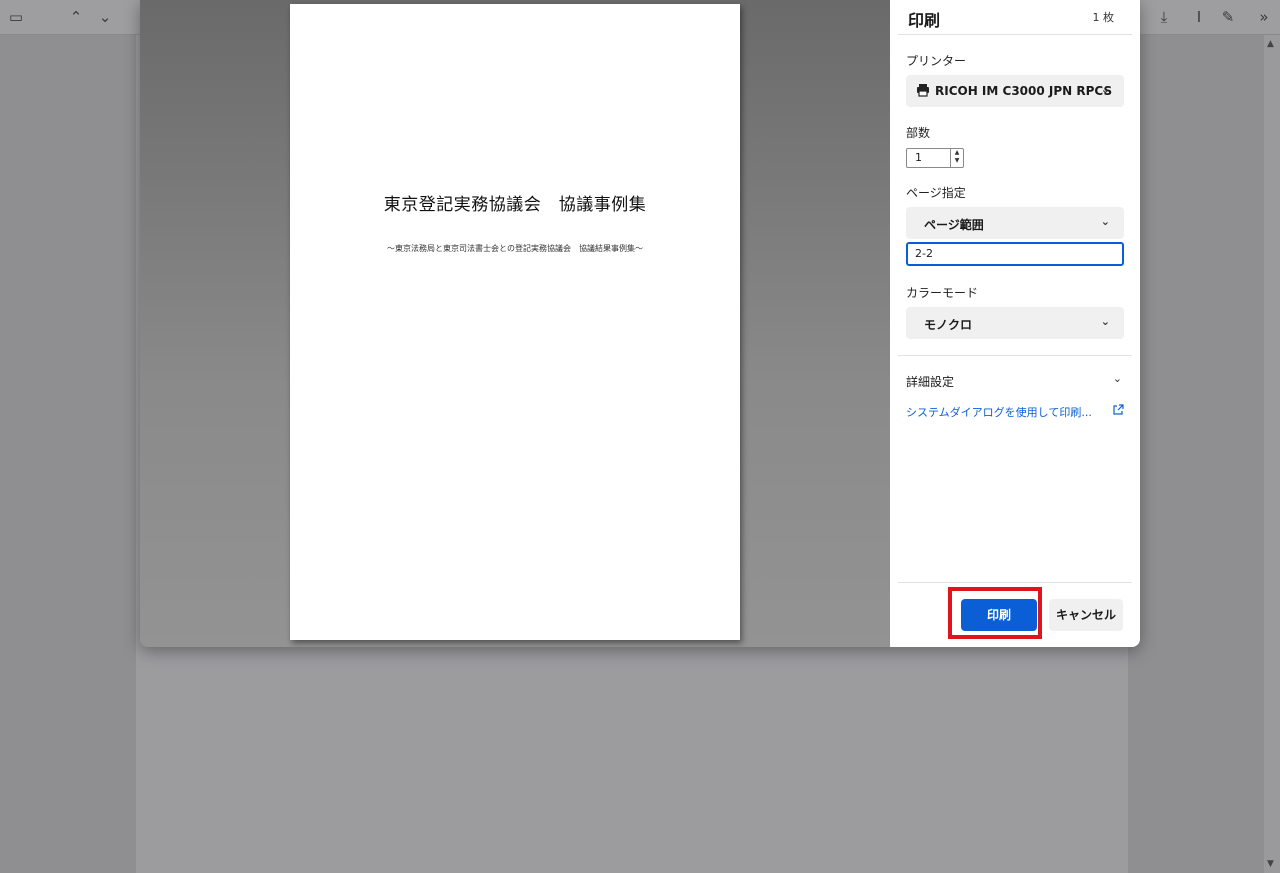  What do you see at coordinates (1024, 91) in the screenshot?
I see `printer-name: RICOH IM C3000 JPN RPCS` at bounding box center [1024, 91].